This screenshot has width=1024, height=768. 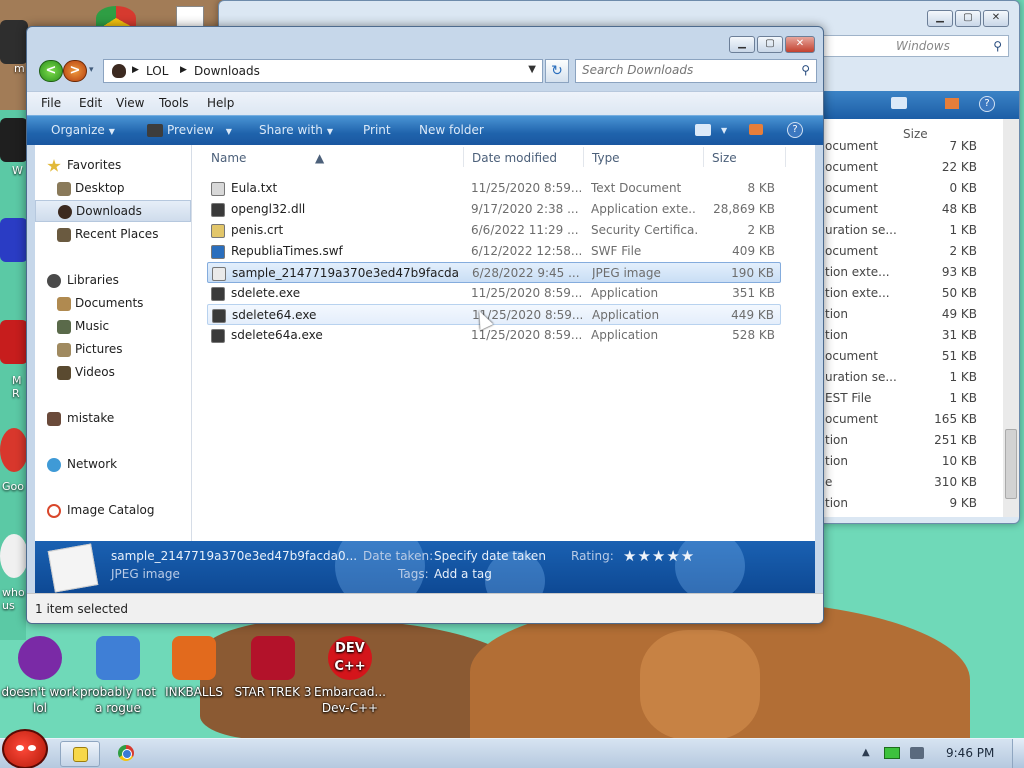 What do you see at coordinates (463, 574) in the screenshot?
I see `details-tags-value: Add a tag` at bounding box center [463, 574].